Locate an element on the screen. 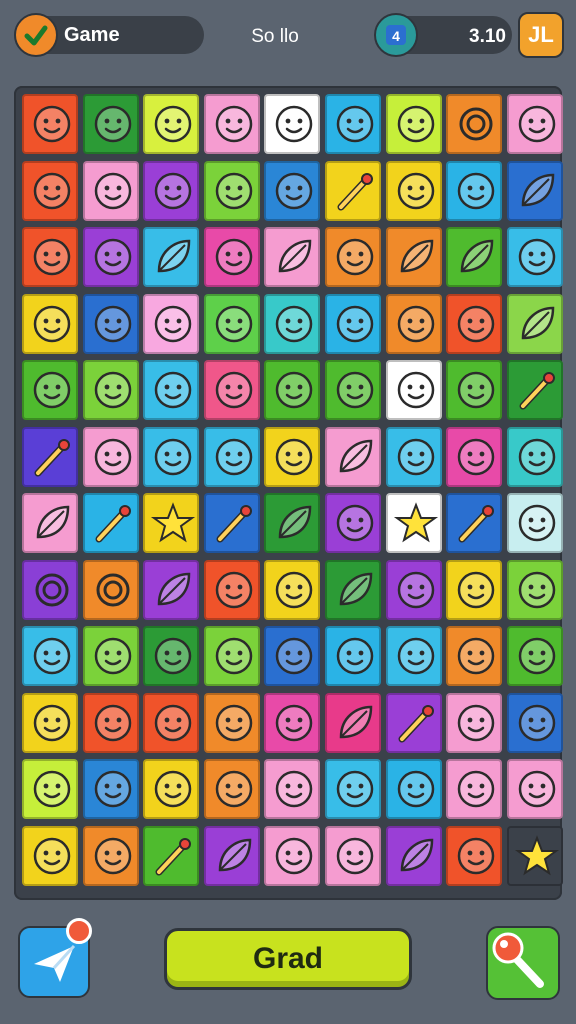 The image size is (576, 1024). game-logo-icon is located at coordinates (36, 35).